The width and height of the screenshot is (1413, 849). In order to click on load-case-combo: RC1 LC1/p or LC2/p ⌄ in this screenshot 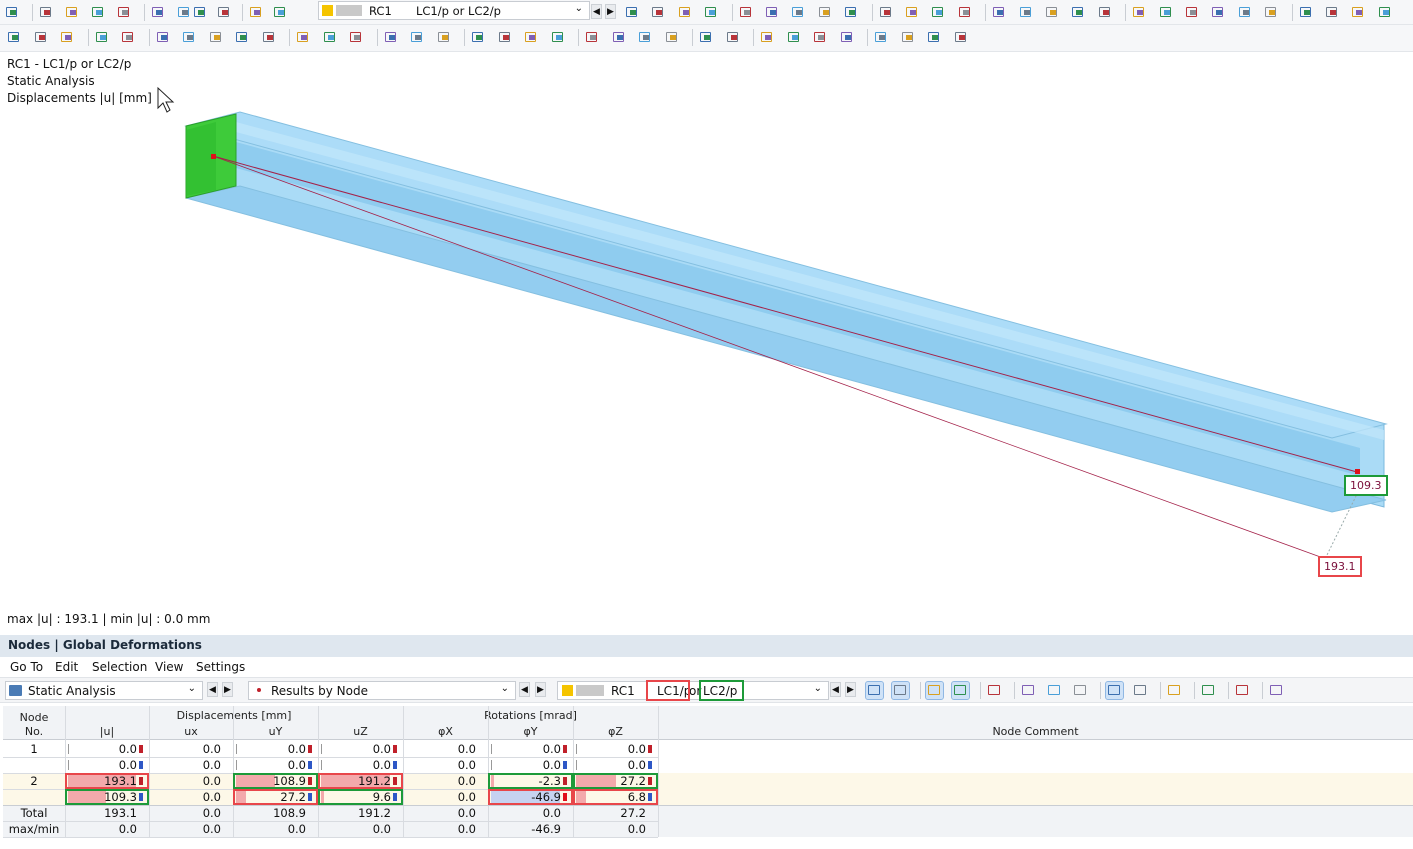, I will do `click(454, 10)`.